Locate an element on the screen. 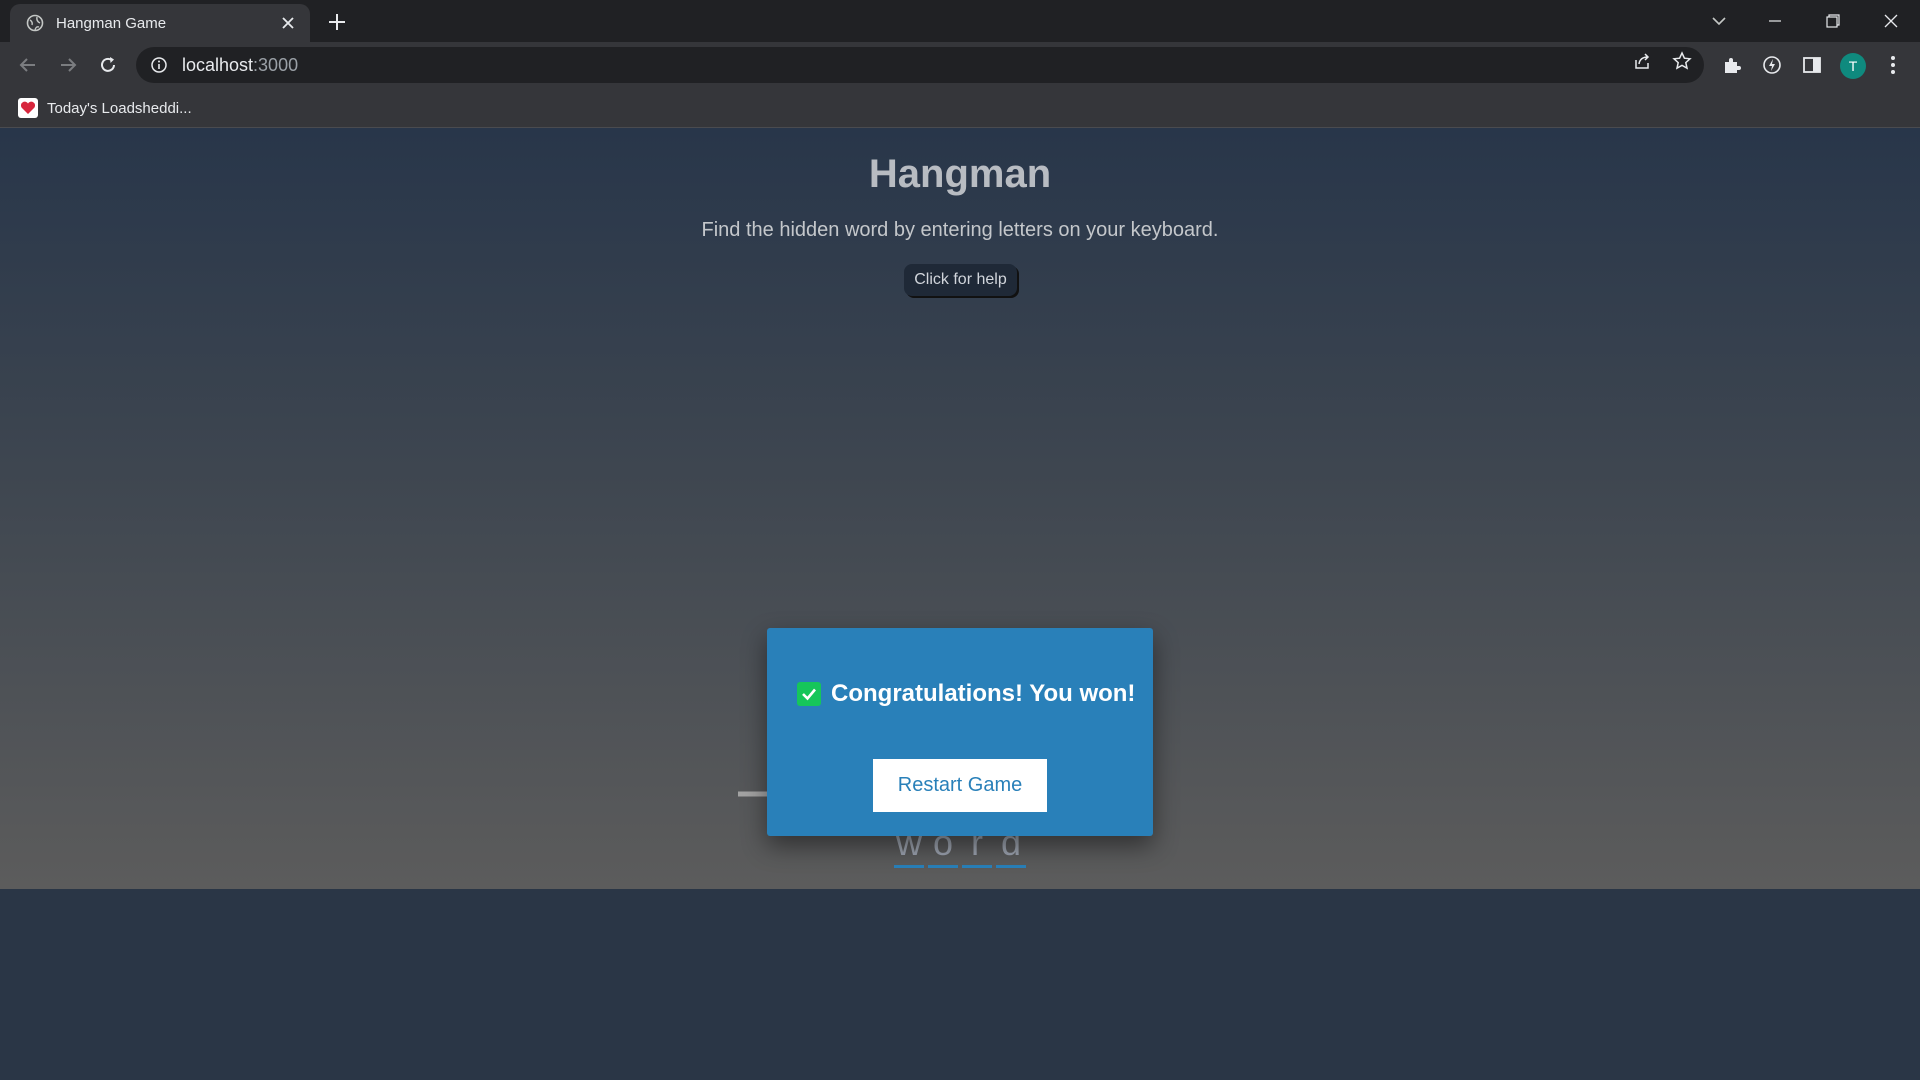  extensions-puzzle-icon is located at coordinates (1732, 65).